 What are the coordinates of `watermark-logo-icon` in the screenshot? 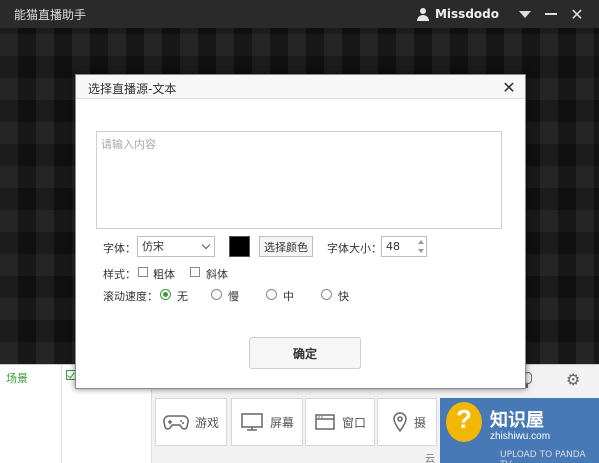 It's located at (464, 422).